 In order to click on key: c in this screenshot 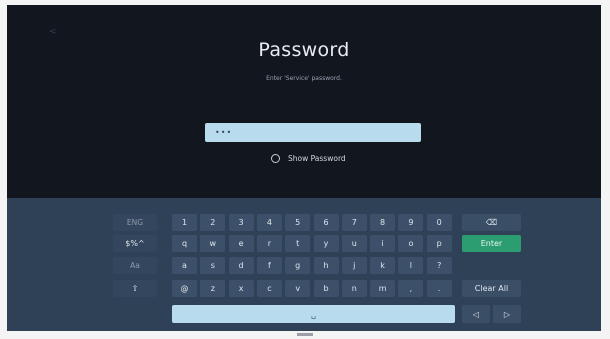, I will do `click(269, 288)`.